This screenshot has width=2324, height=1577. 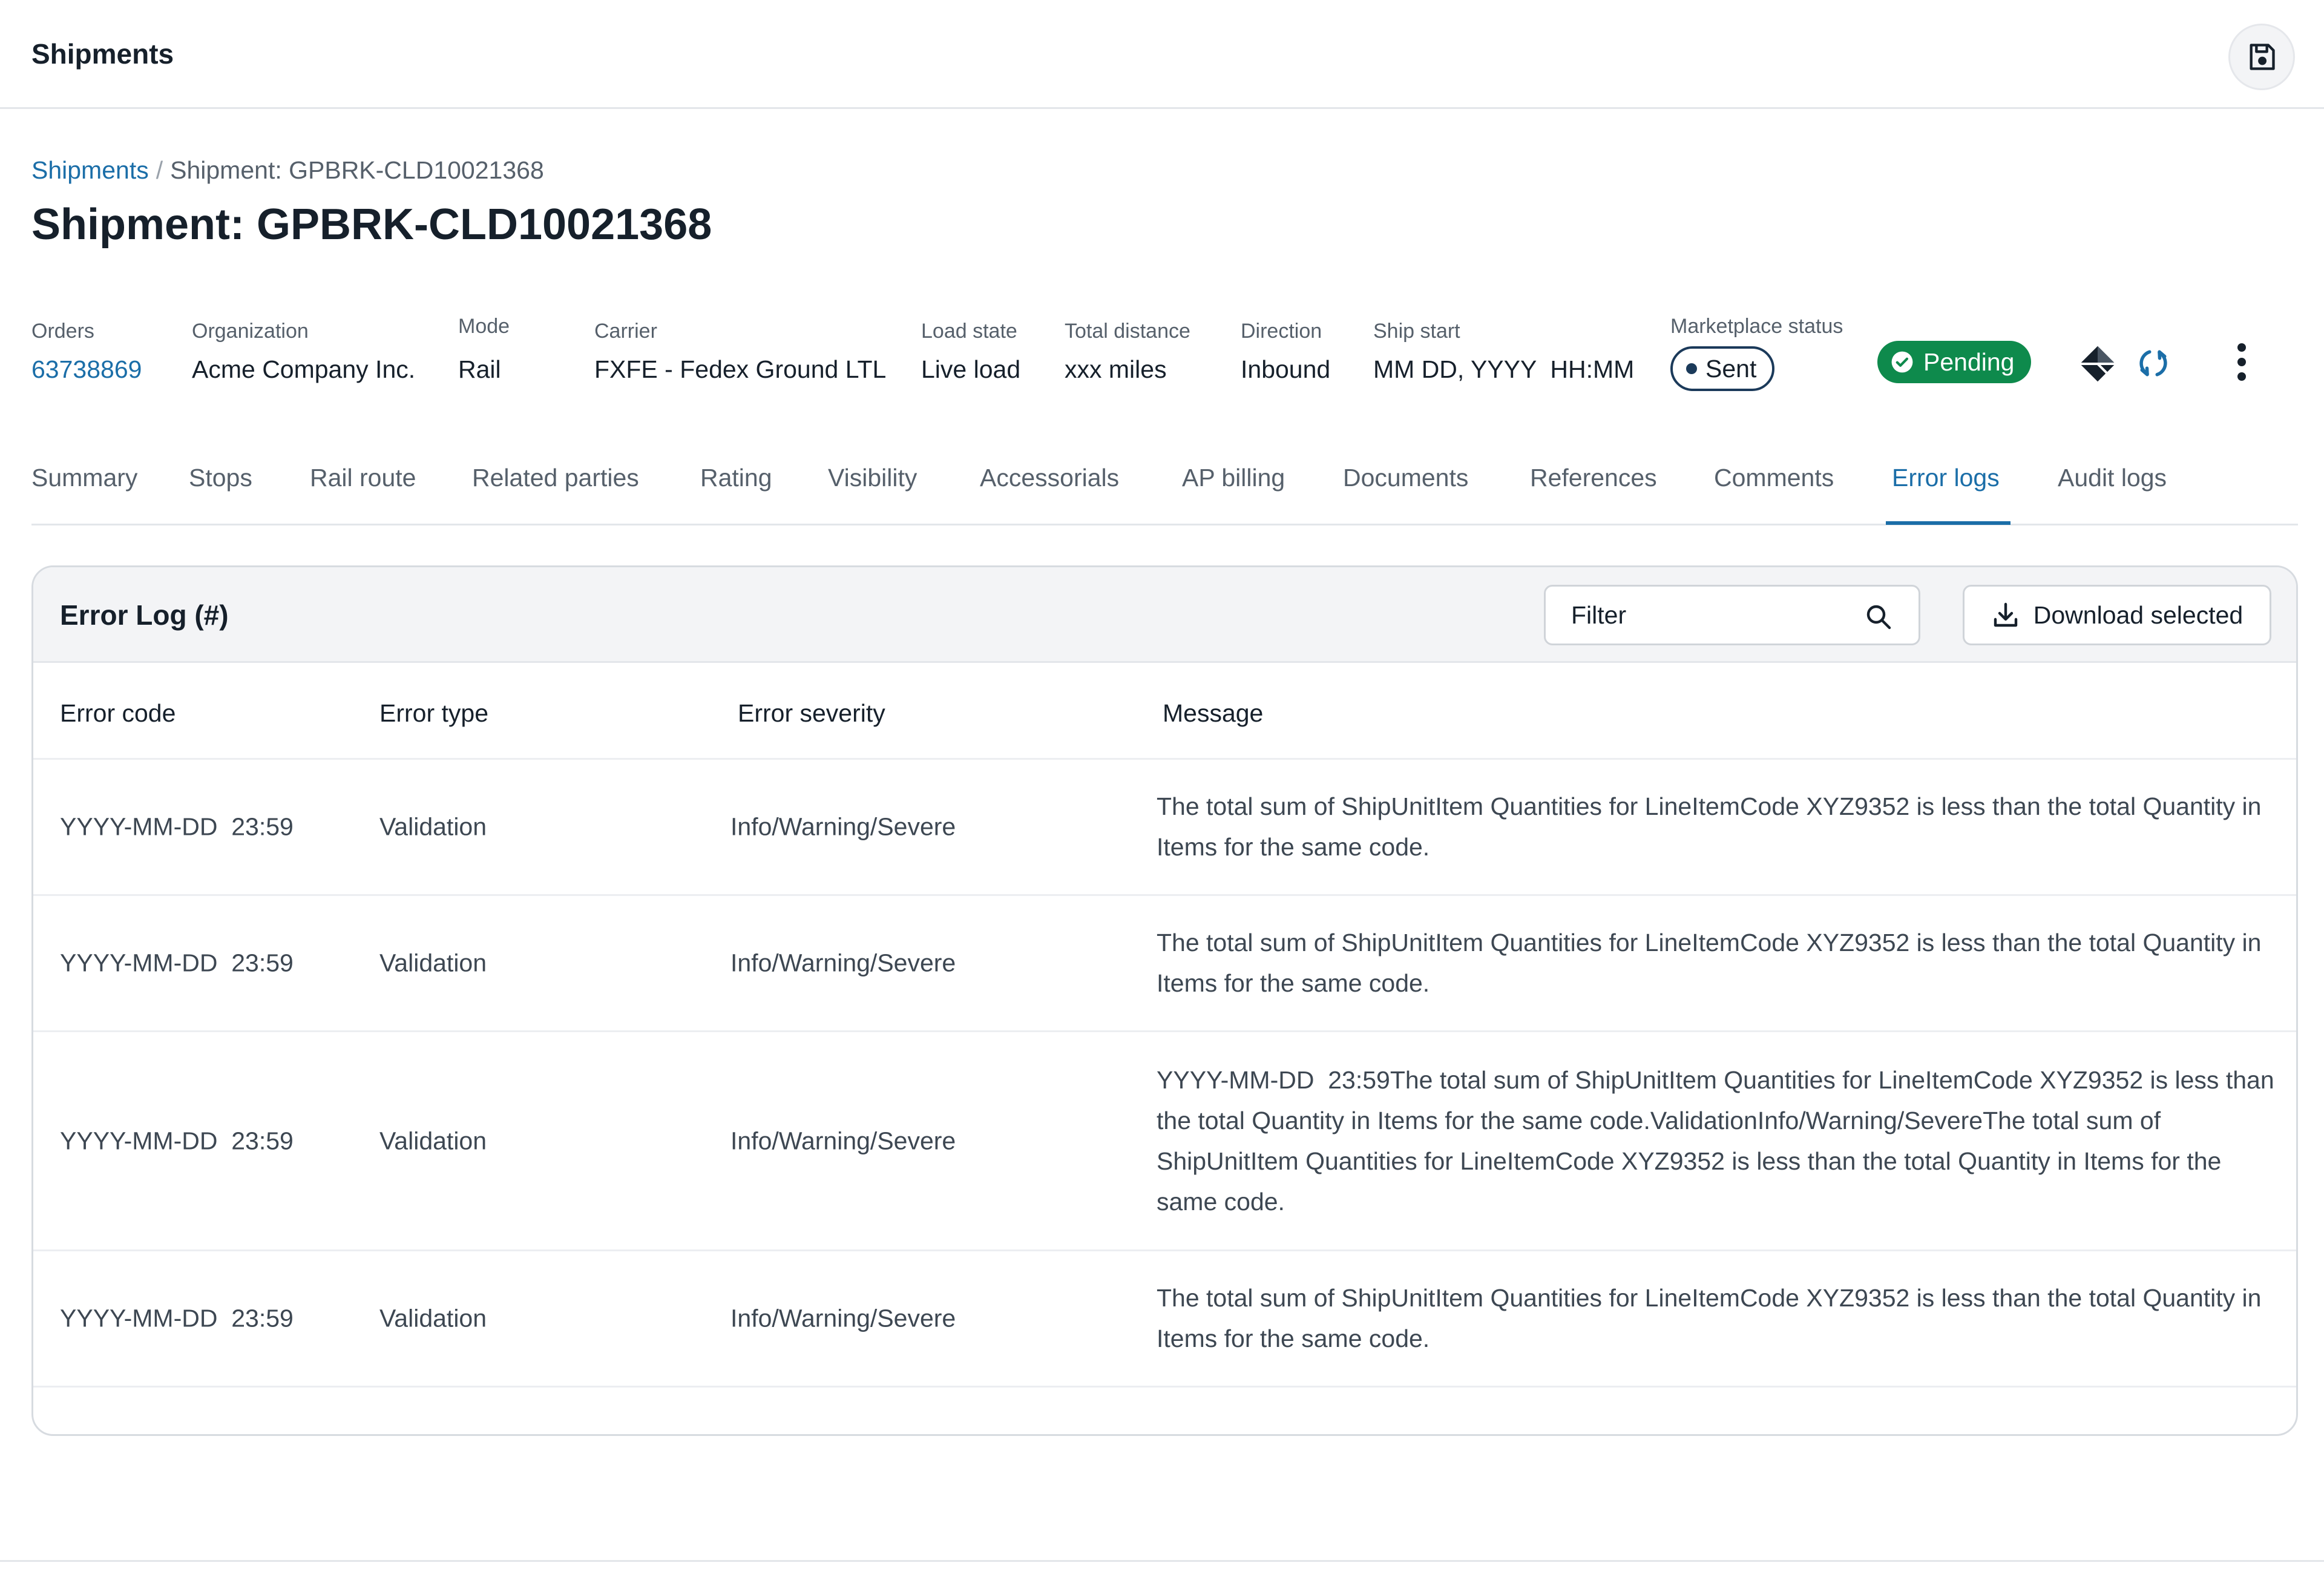 I want to click on tab-error-logs: Error logs, so click(x=1946, y=478).